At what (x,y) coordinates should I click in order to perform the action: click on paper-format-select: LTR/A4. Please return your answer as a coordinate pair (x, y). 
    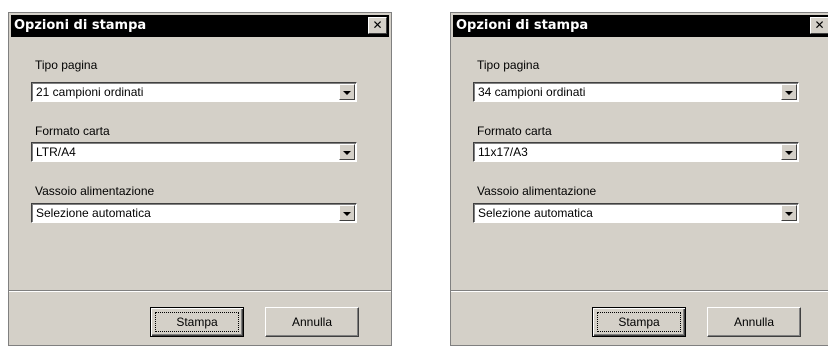
    Looking at the image, I should click on (194, 152).